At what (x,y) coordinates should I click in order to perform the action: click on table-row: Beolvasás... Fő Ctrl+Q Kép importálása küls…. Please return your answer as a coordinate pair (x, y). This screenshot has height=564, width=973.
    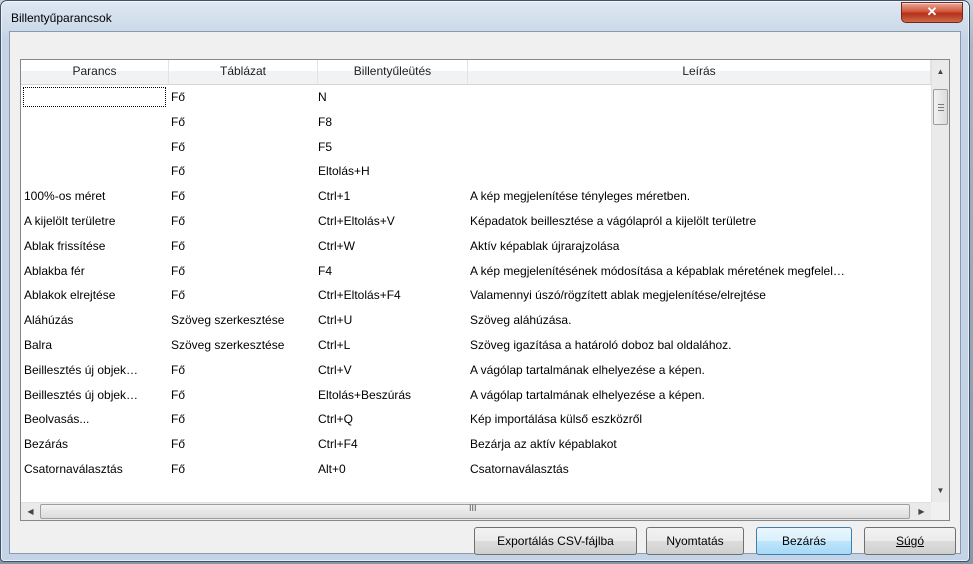
    Looking at the image, I should click on (476, 419).